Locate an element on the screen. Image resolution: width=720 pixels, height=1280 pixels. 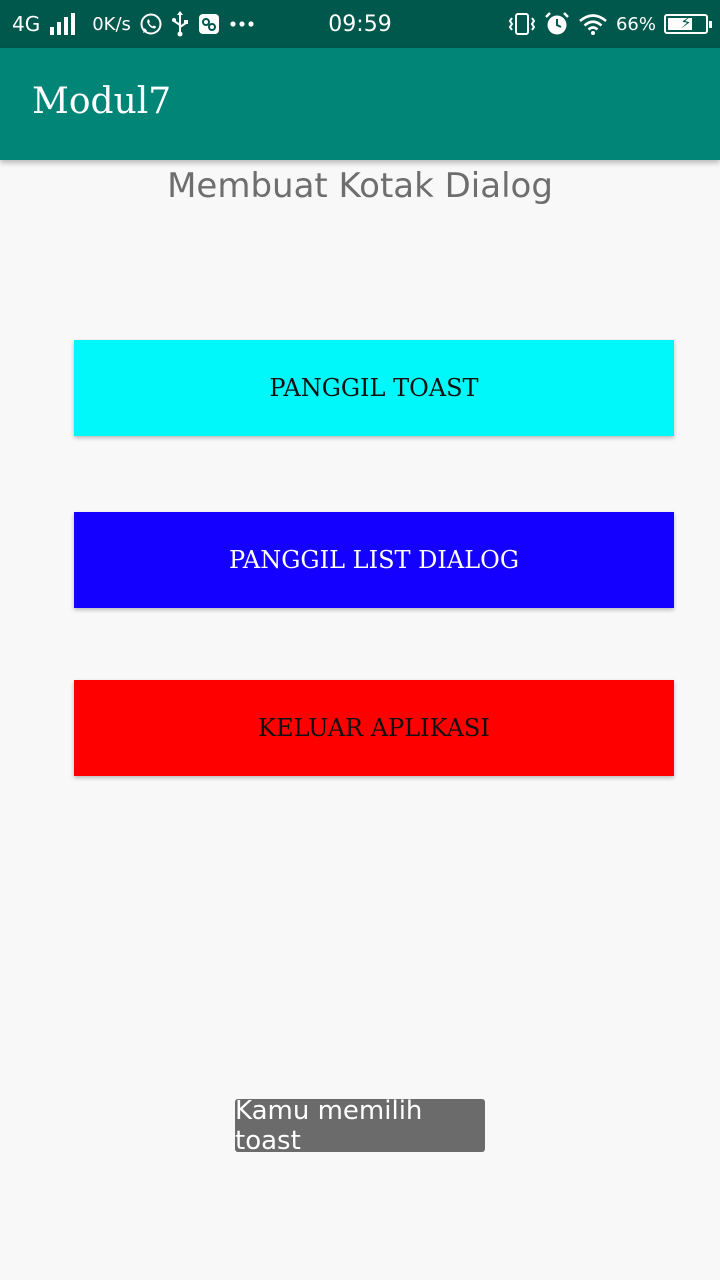
usb-icon is located at coordinates (180, 24).